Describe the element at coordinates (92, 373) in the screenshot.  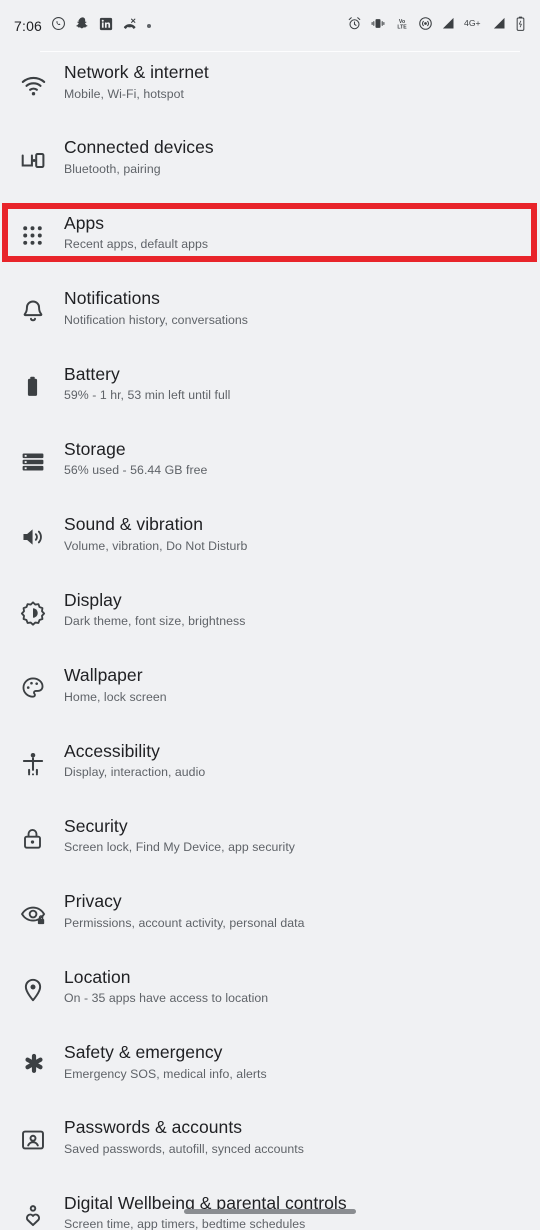
I see `settings-item-title: Battery` at that location.